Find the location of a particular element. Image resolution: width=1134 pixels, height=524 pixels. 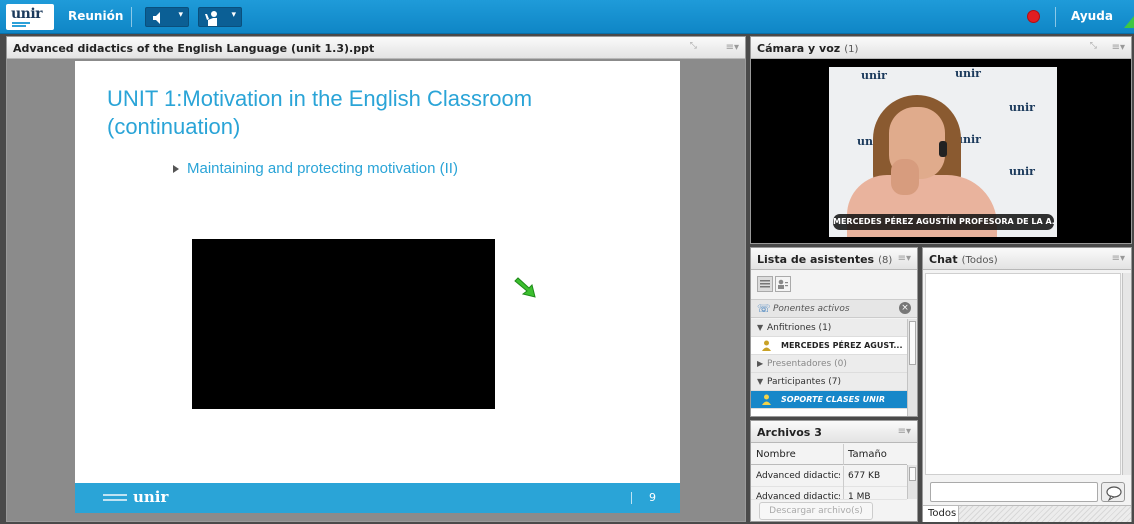

send-message-button is located at coordinates (1113, 492).